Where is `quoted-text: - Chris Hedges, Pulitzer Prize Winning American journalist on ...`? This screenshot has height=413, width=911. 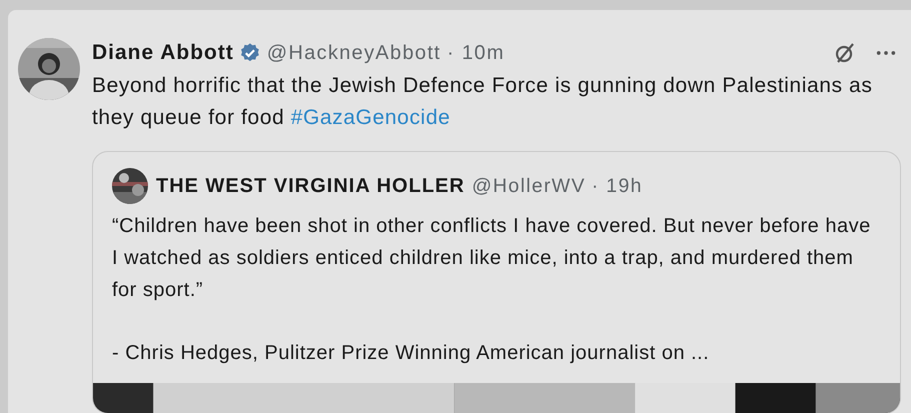
quoted-text: - Chris Hedges, Pulitzer Prize Winning American journalist on ... is located at coordinates (410, 353).